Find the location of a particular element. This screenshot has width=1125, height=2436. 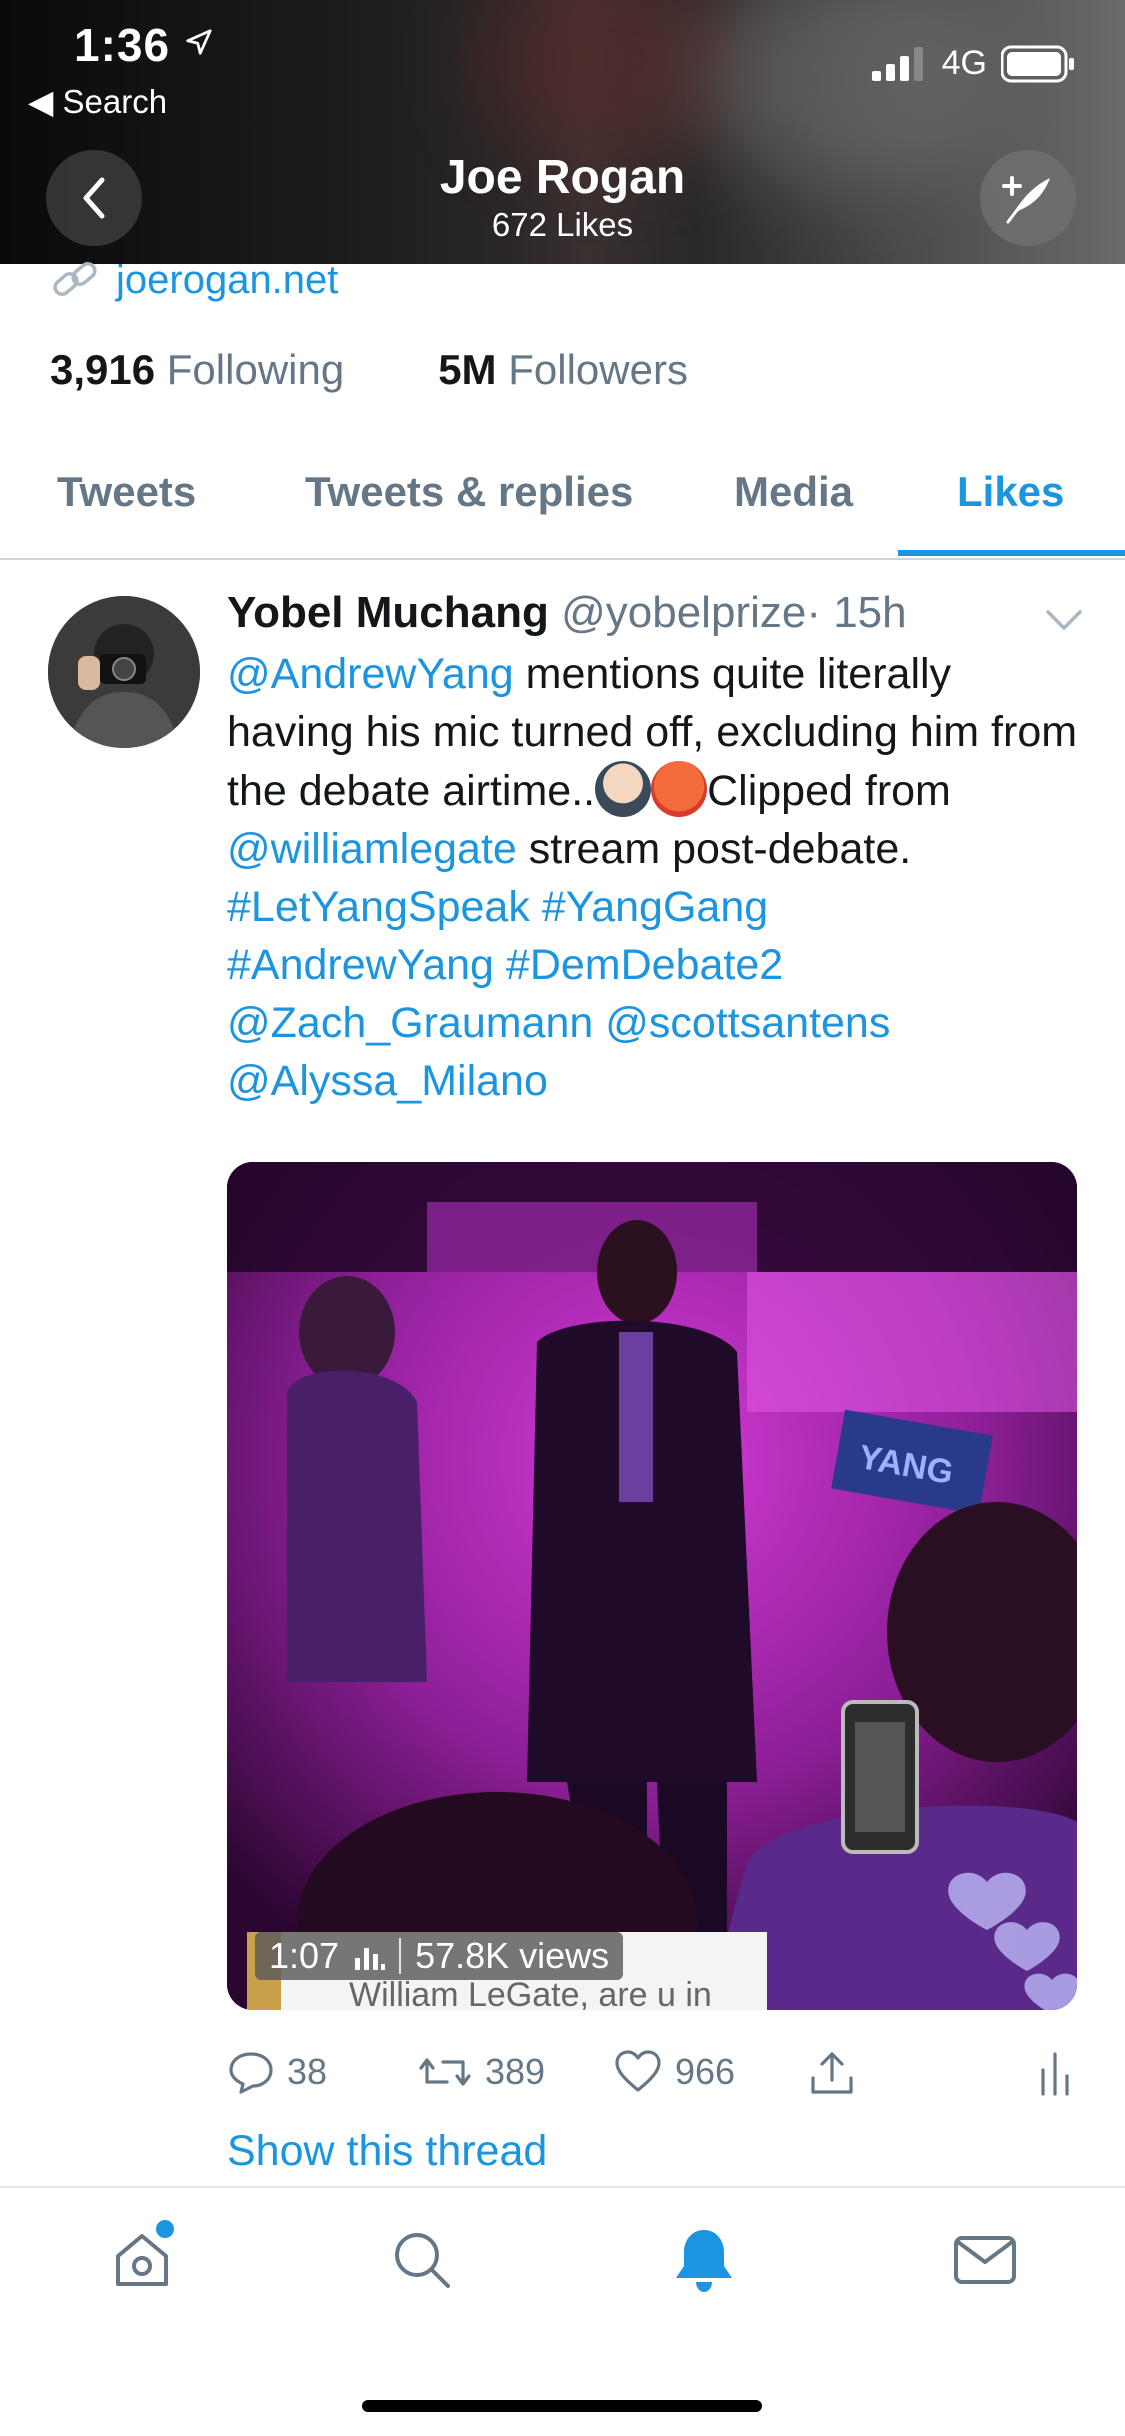

followers-stat: 5M Followers is located at coordinates (563, 370).